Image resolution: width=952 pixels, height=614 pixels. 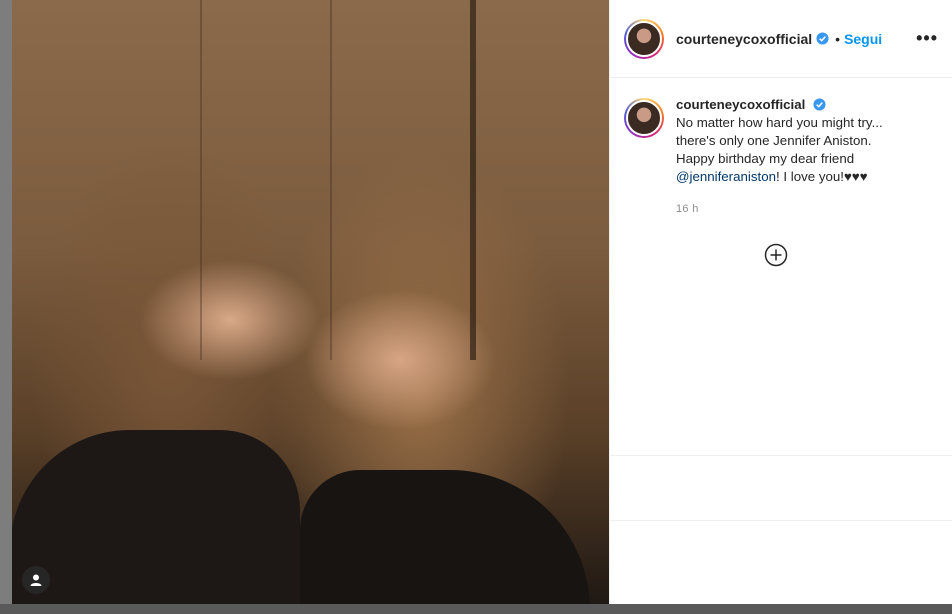 I want to click on caption-avatar, so click(x=644, y=118).